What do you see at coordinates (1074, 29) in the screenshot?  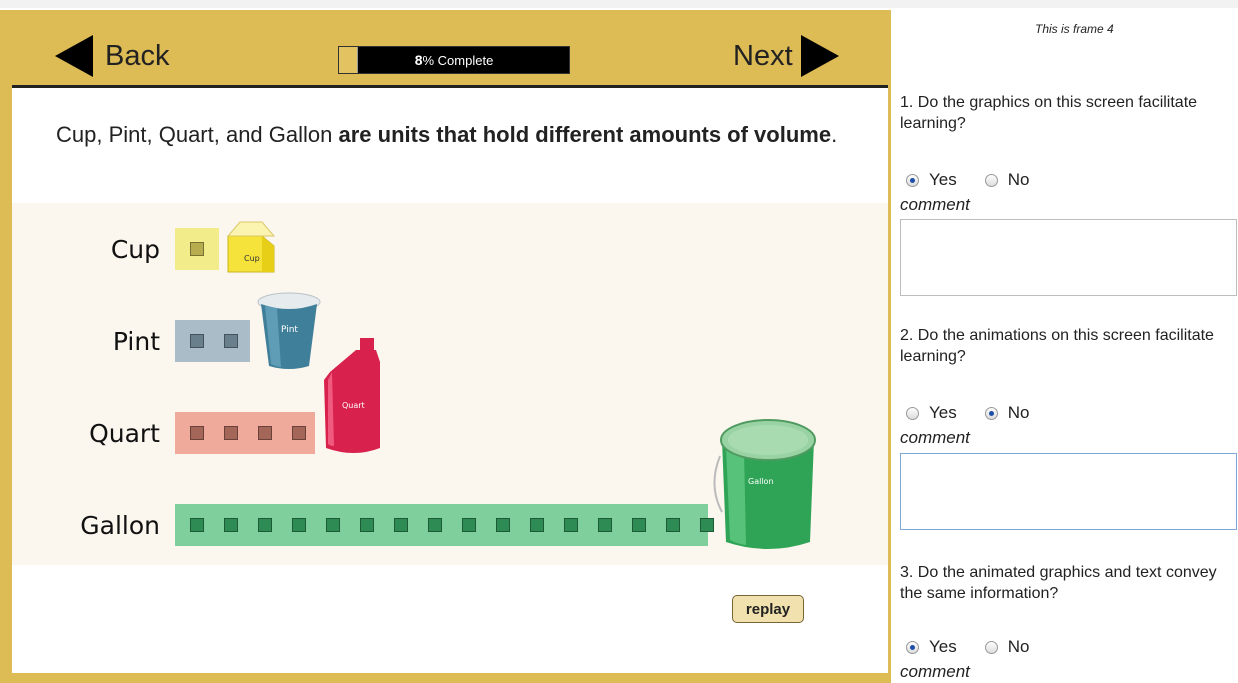 I see `frame-label: This is frame 4` at bounding box center [1074, 29].